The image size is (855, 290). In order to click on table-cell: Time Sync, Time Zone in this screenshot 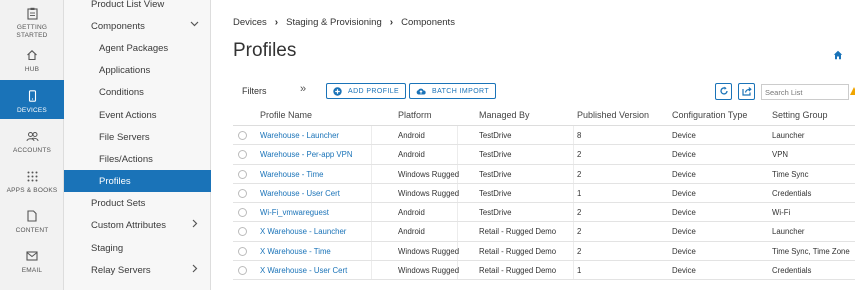, I will do `click(811, 251)`.